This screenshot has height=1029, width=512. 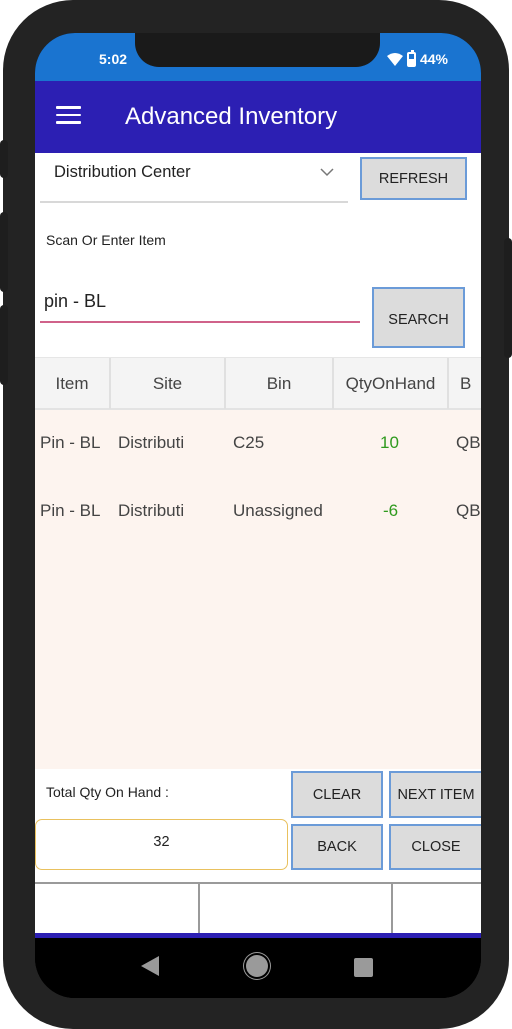 I want to click on status-bar: 5:02 44%, so click(x=258, y=57).